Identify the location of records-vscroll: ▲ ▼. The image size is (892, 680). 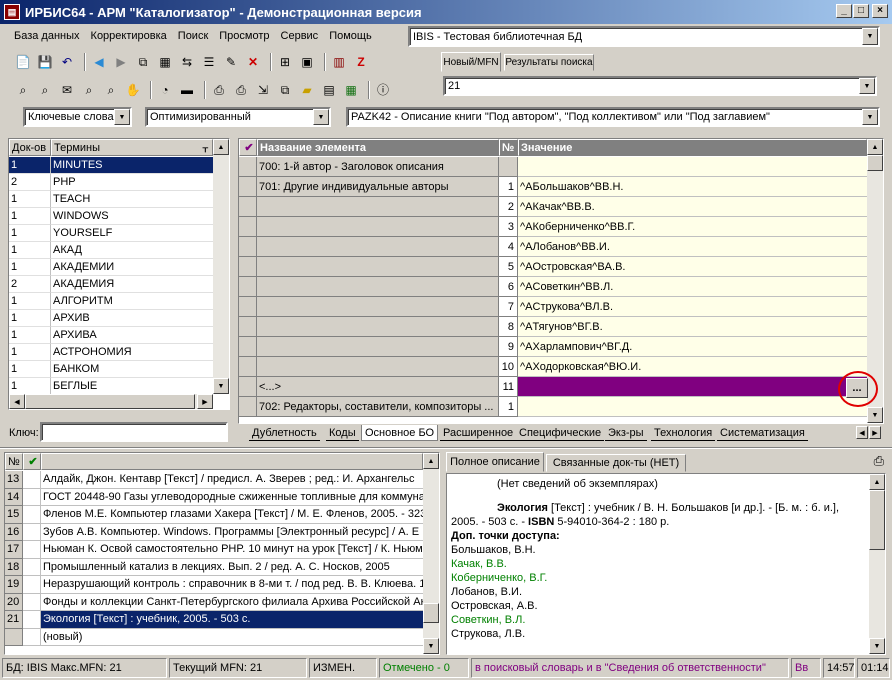
(431, 553).